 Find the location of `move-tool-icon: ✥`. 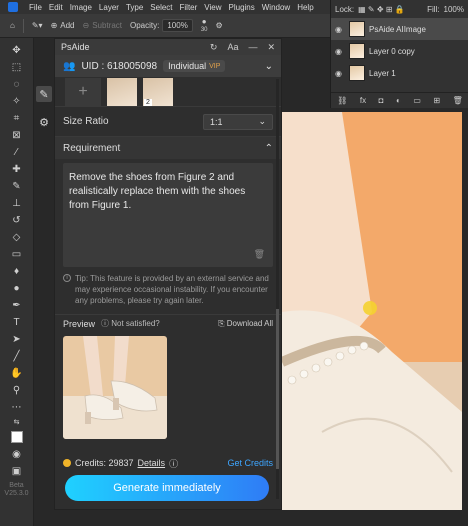

move-tool-icon: ✥ is located at coordinates (17, 50).